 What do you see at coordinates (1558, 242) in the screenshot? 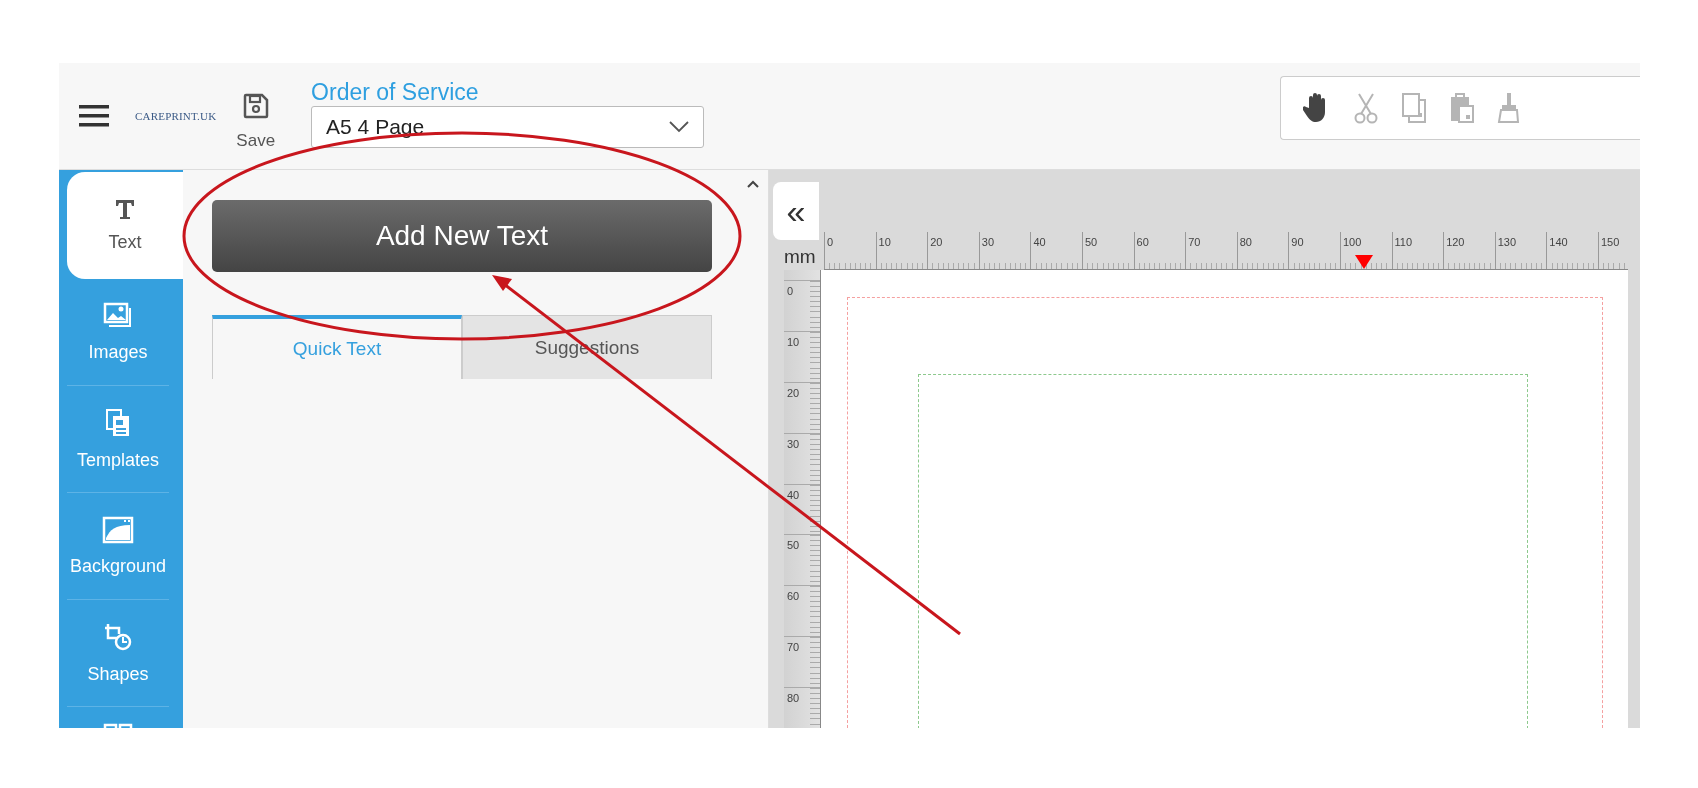
I see `ruler-label: 140` at bounding box center [1558, 242].